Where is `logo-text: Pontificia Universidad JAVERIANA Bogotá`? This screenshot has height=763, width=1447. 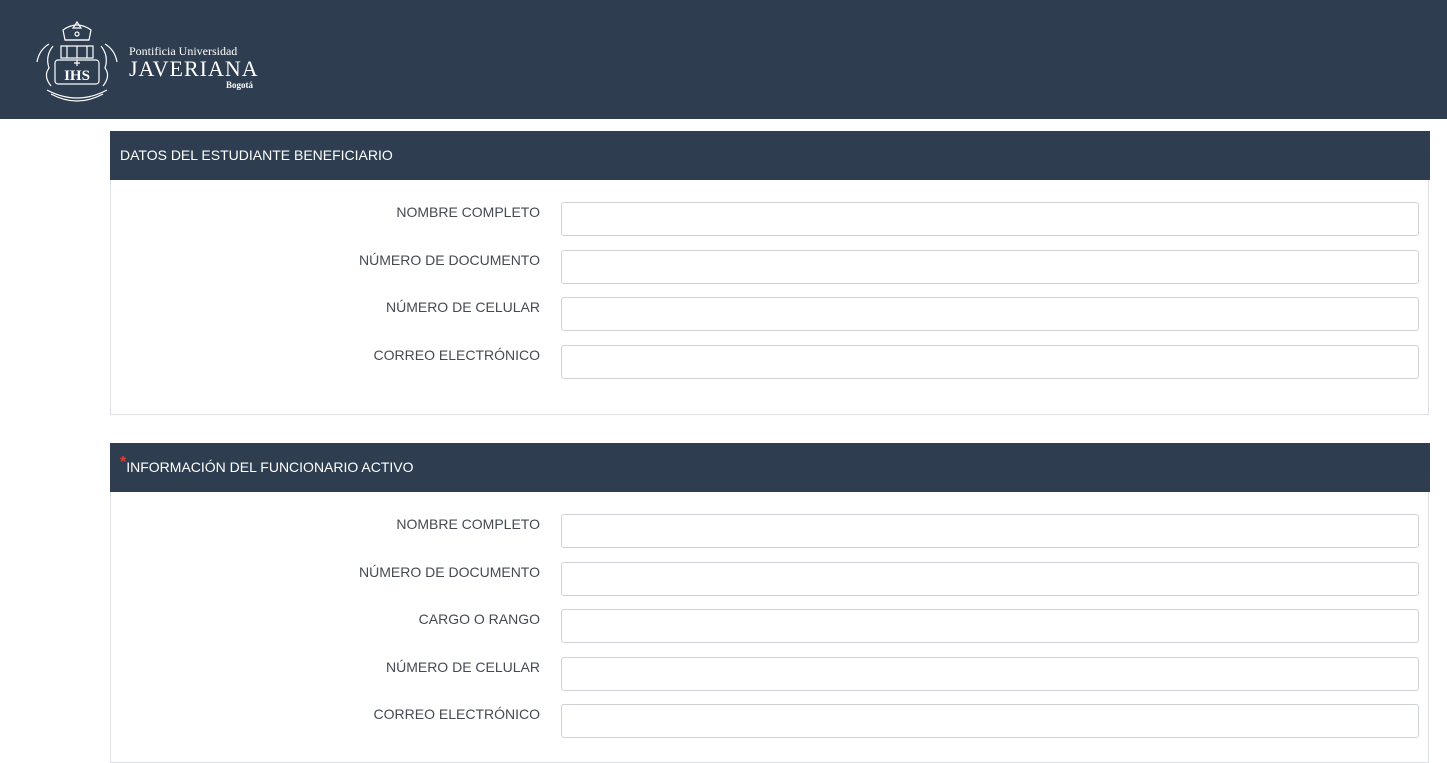
logo-text: Pontificia Universidad JAVERIANA Bogotá is located at coordinates (194, 67).